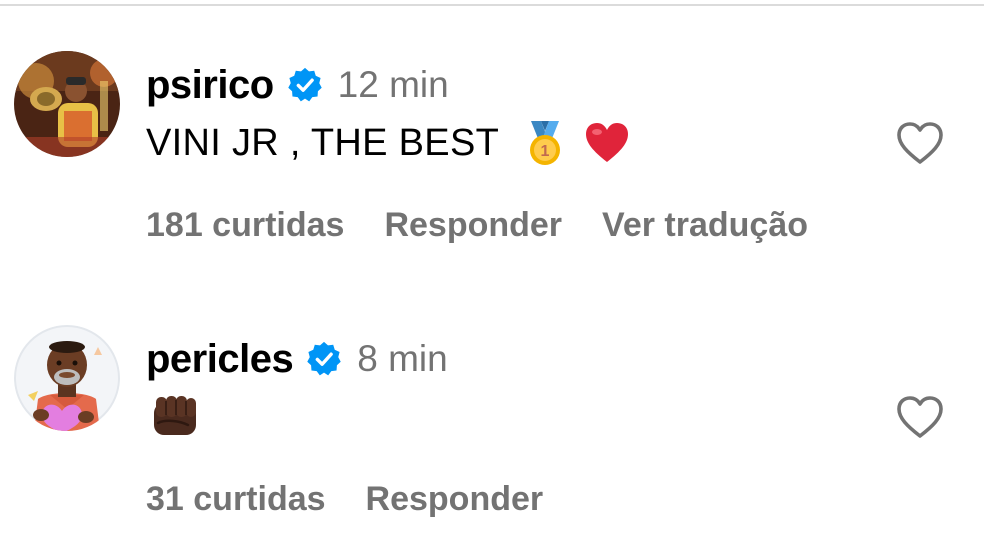 The image size is (984, 559). I want to click on comment-actions: 31 curtidas Responder, so click(364, 499).